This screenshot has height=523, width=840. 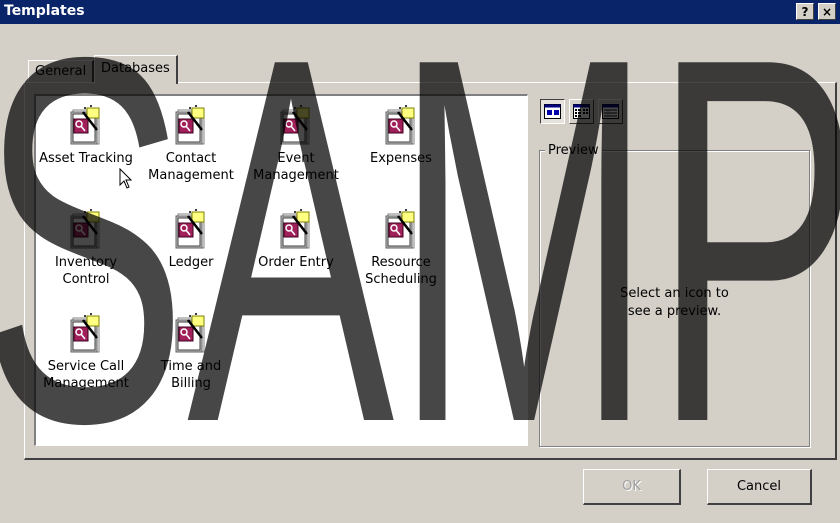 I want to click on template-item-inventory-control: Inventory Control, so click(x=86, y=248).